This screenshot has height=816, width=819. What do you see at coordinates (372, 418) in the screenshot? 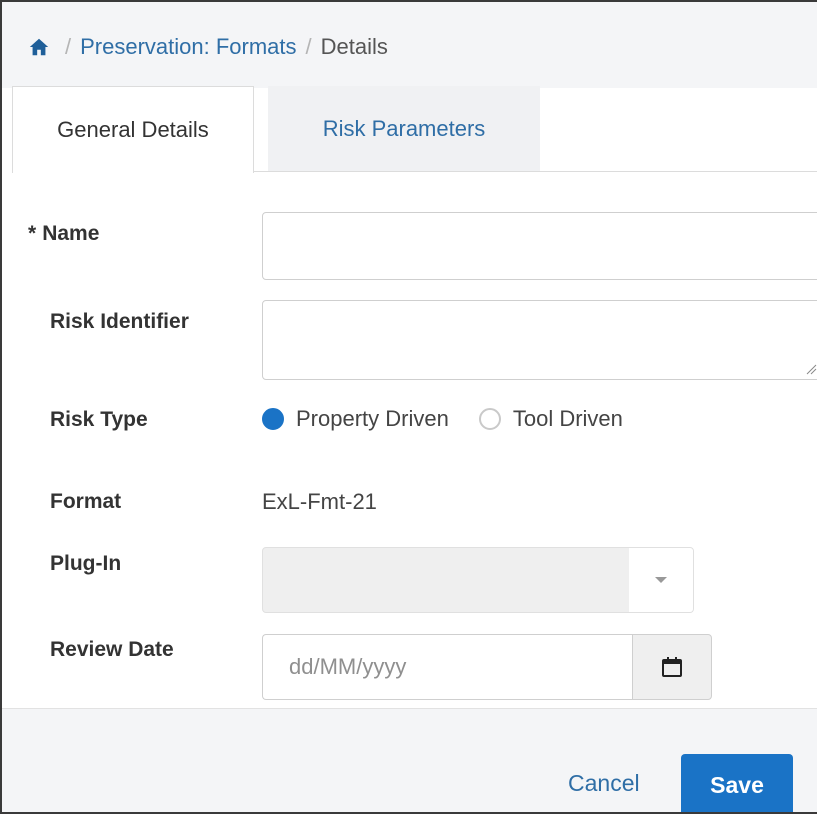
I see `radio-label: Property Driven` at bounding box center [372, 418].